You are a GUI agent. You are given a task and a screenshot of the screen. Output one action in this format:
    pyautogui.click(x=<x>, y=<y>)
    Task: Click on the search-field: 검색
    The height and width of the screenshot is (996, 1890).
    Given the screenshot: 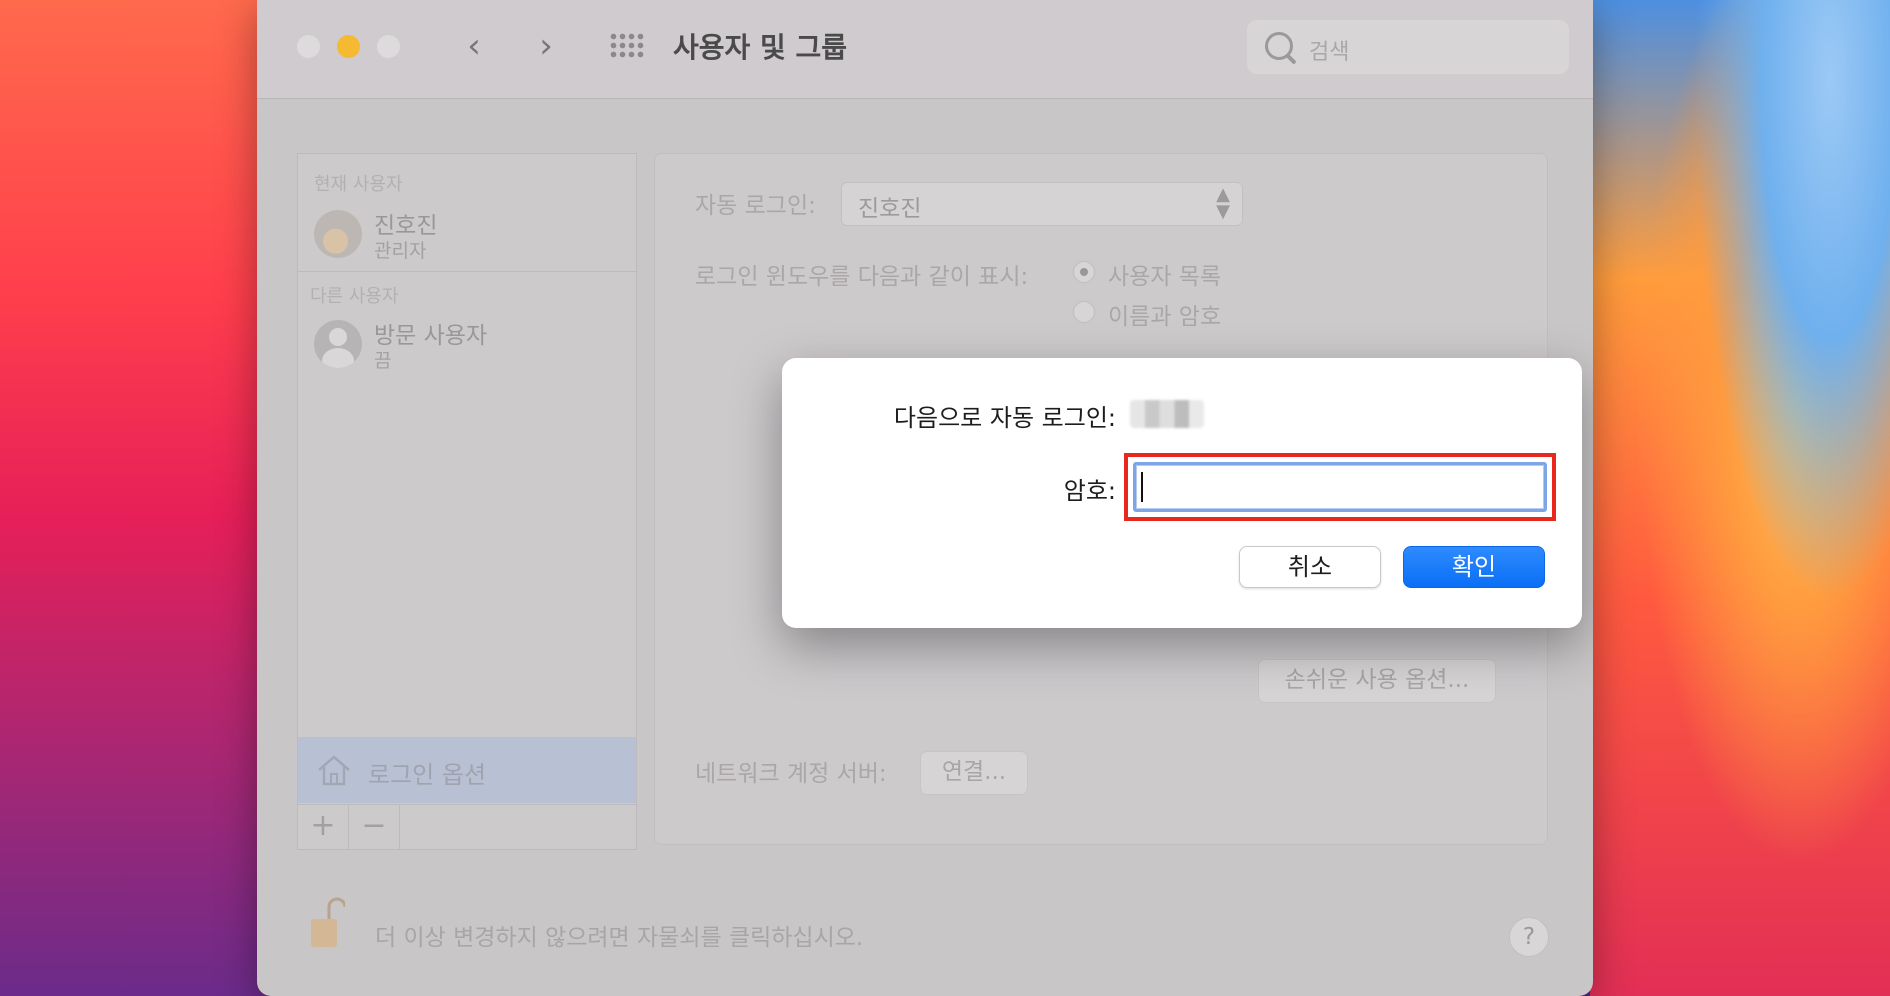 What is the action you would take?
    pyautogui.click(x=1408, y=47)
    